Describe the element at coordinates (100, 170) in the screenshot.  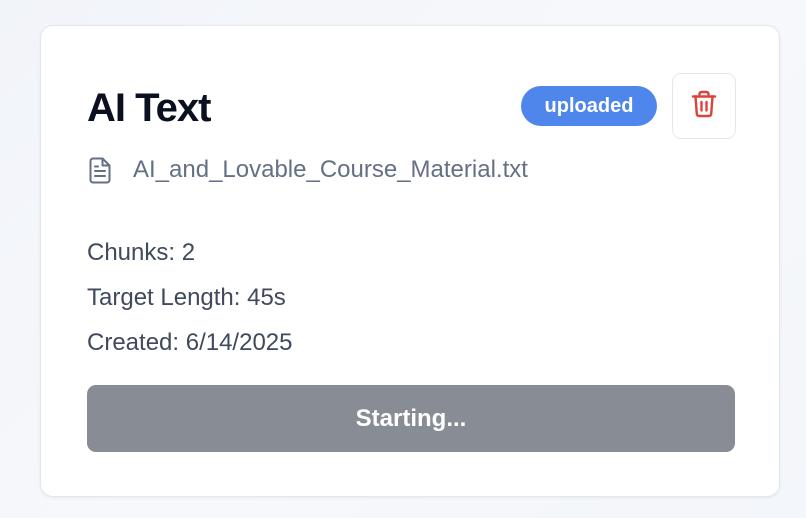
I see `file-text-icon` at that location.